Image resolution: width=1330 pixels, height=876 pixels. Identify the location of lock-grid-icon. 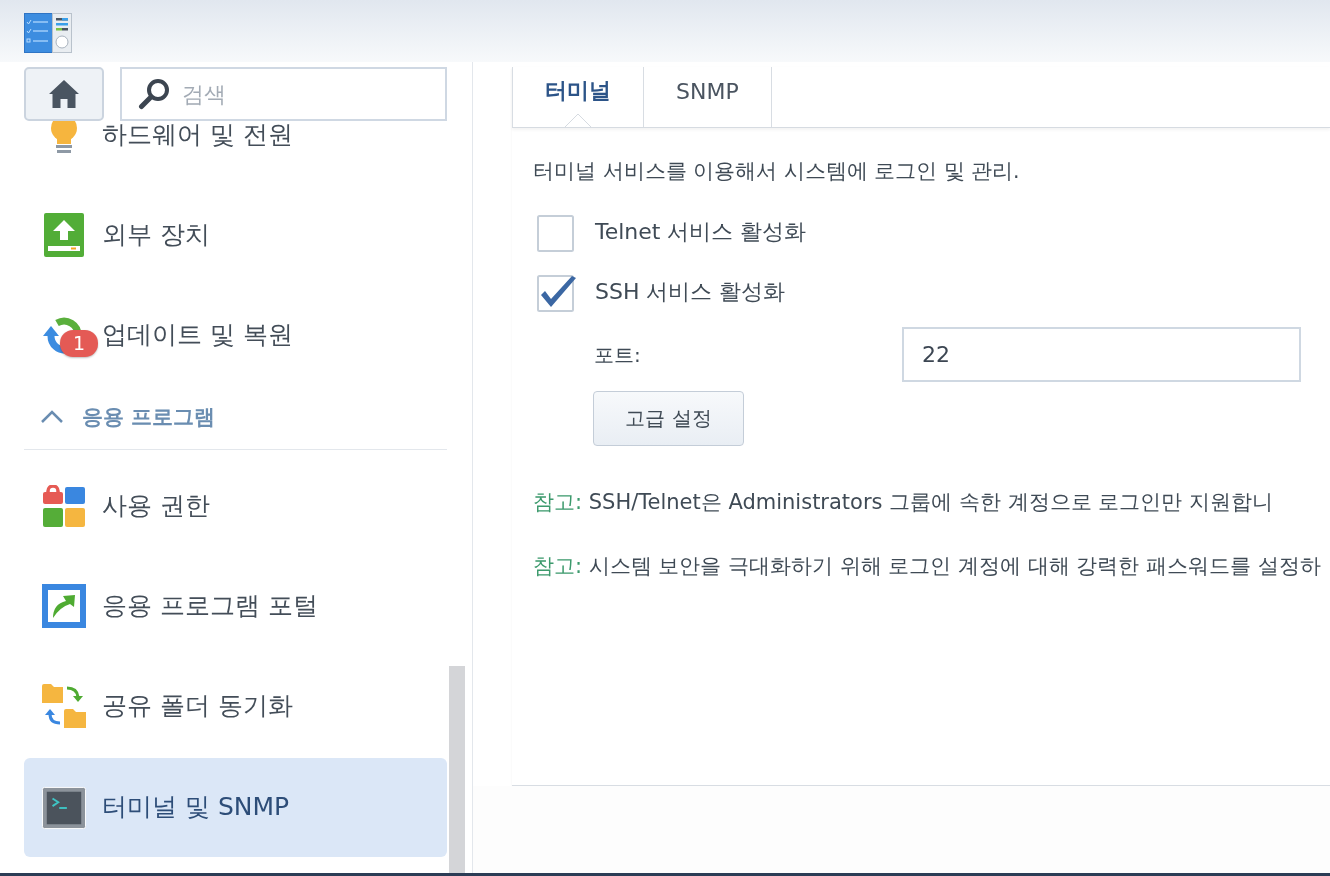
(64, 506).